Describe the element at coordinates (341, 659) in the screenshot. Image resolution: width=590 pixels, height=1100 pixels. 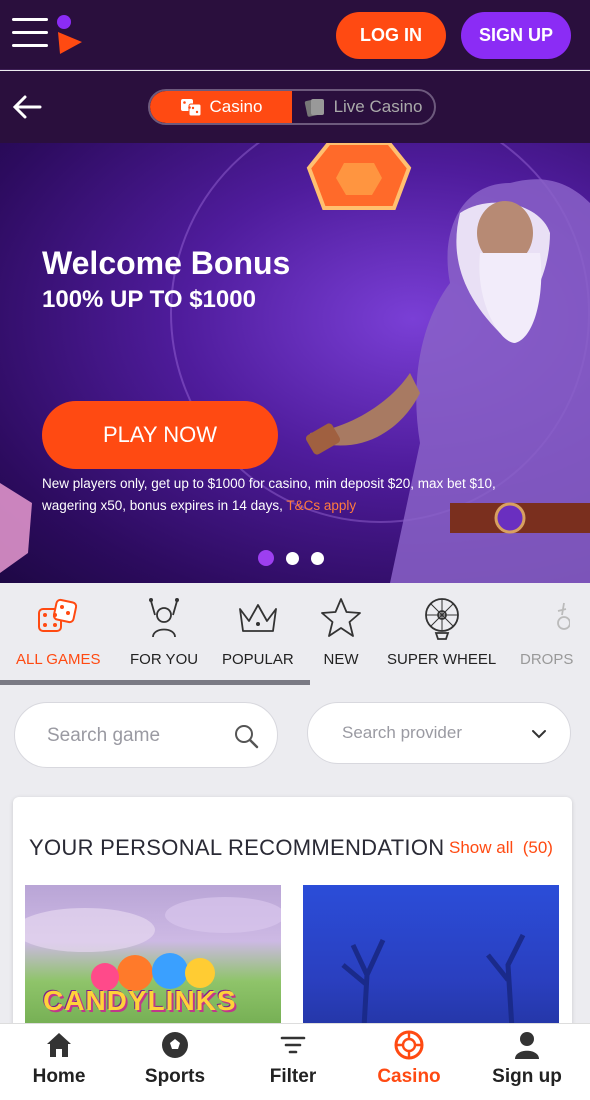
I see `category-label: NEW` at that location.